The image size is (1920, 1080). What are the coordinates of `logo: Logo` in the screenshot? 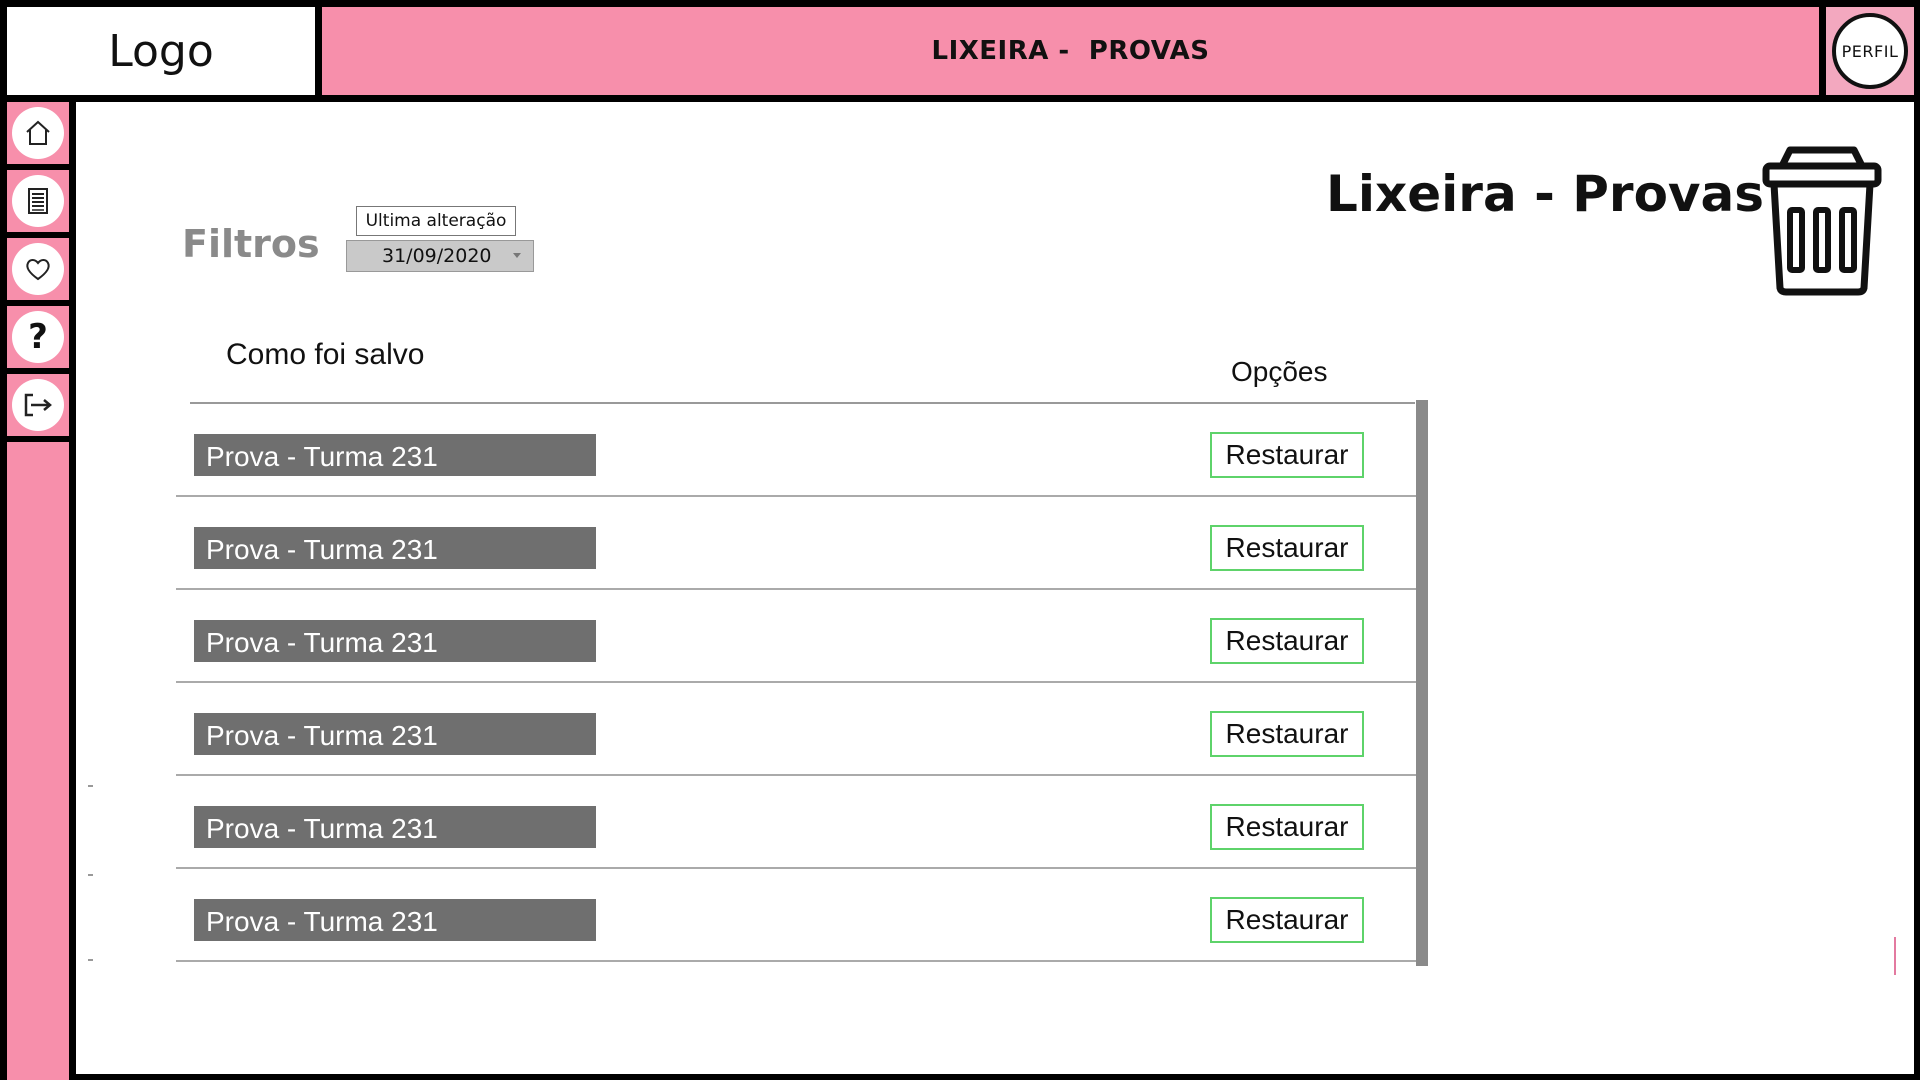 It's located at (161, 51).